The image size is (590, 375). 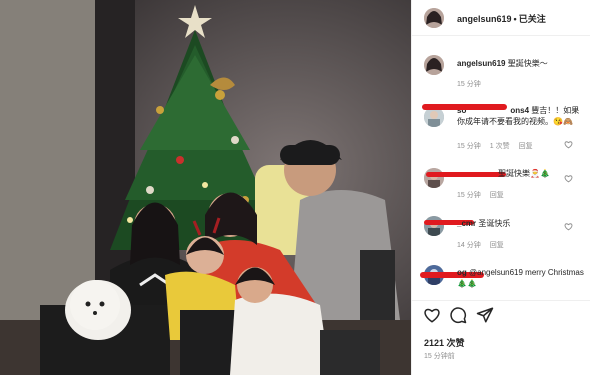 What do you see at coordinates (469, 84) in the screenshot?
I see `caption-time: 15 分钟` at bounding box center [469, 84].